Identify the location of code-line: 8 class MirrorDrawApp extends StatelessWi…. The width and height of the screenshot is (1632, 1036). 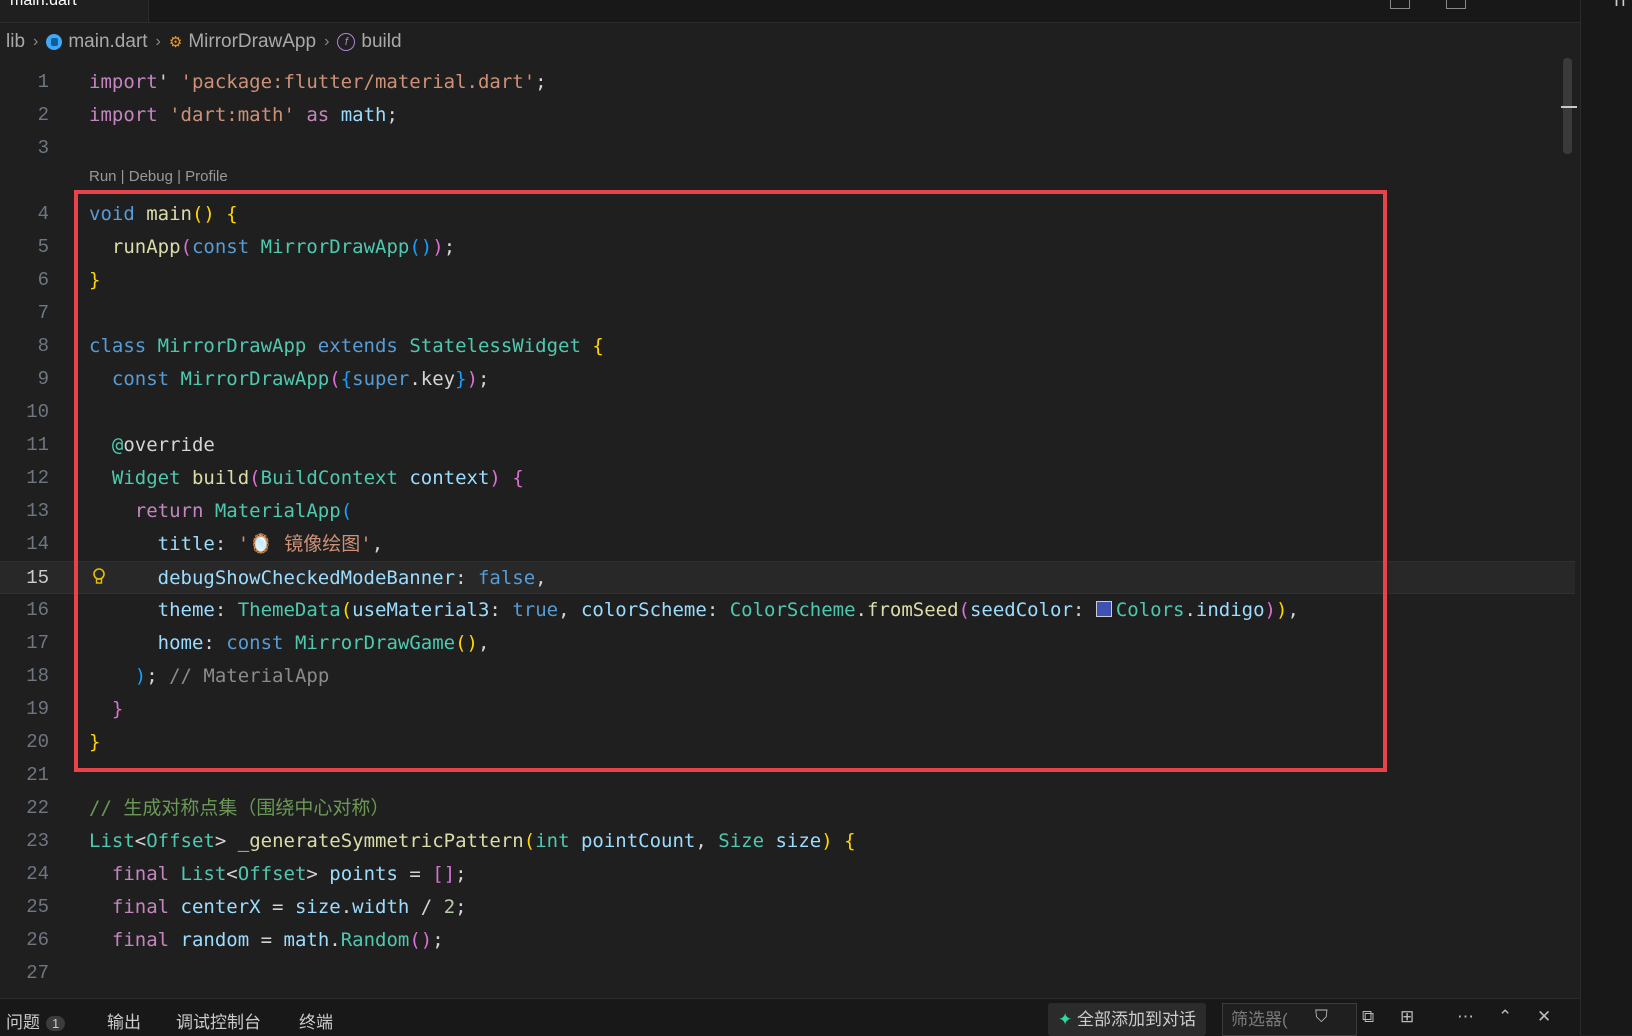
(787, 346).